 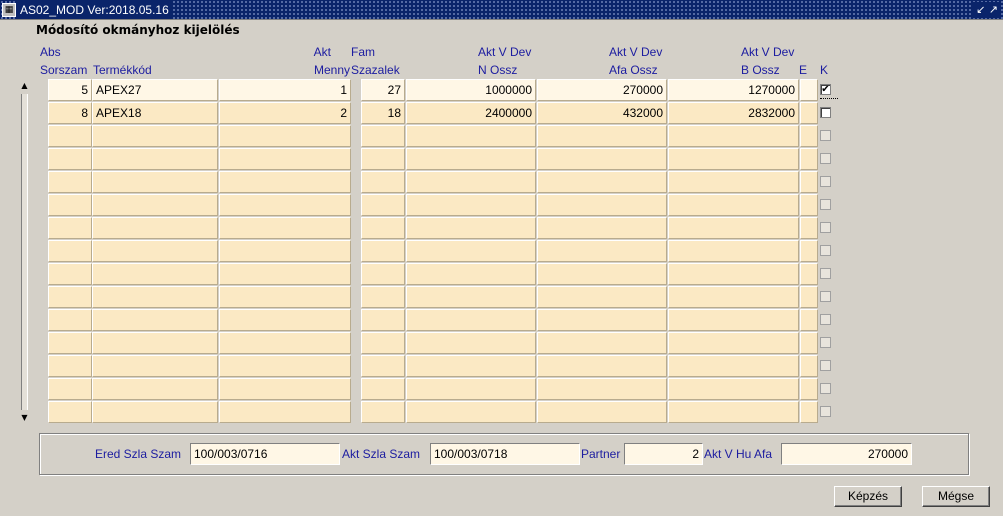 What do you see at coordinates (868, 496) in the screenshot?
I see `kepzes-button: Képzés` at bounding box center [868, 496].